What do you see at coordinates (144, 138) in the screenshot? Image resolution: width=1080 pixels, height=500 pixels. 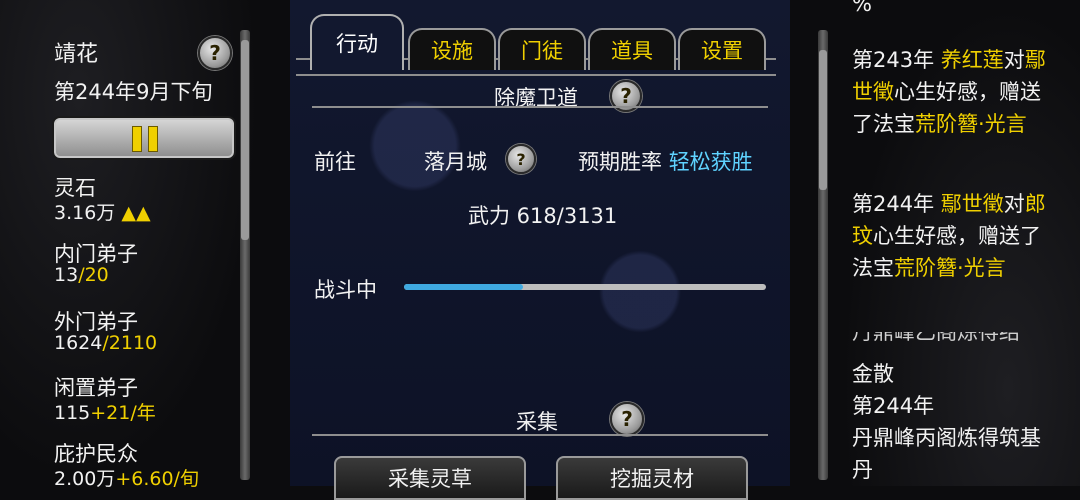 I see `pause-button` at bounding box center [144, 138].